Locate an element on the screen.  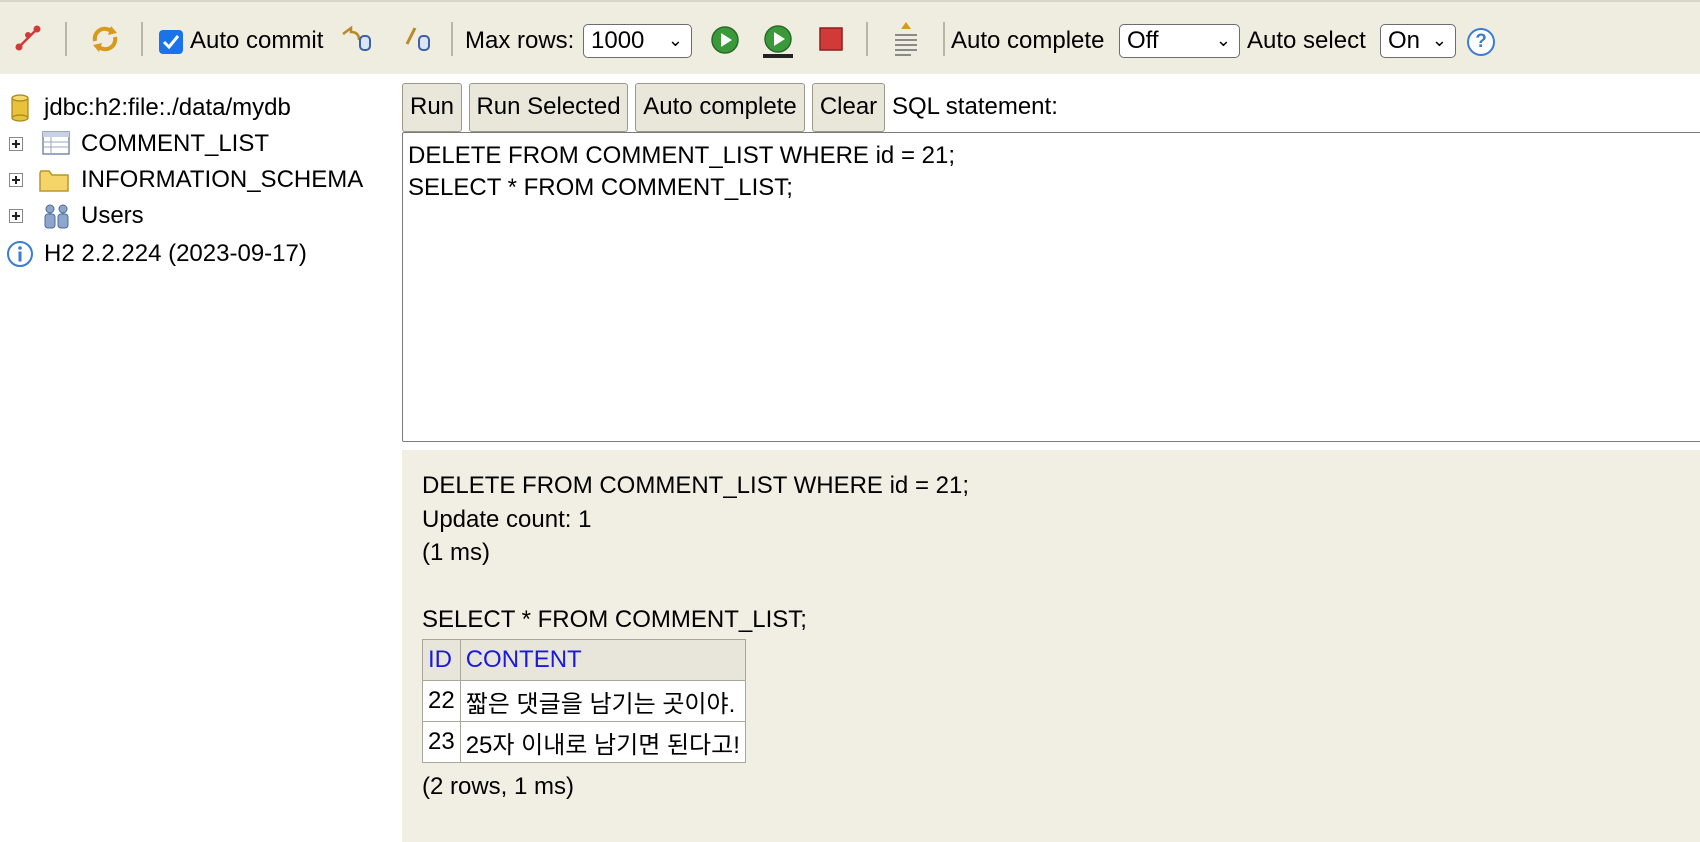
auto-complete-select: Off ⌄ is located at coordinates (1179, 41).